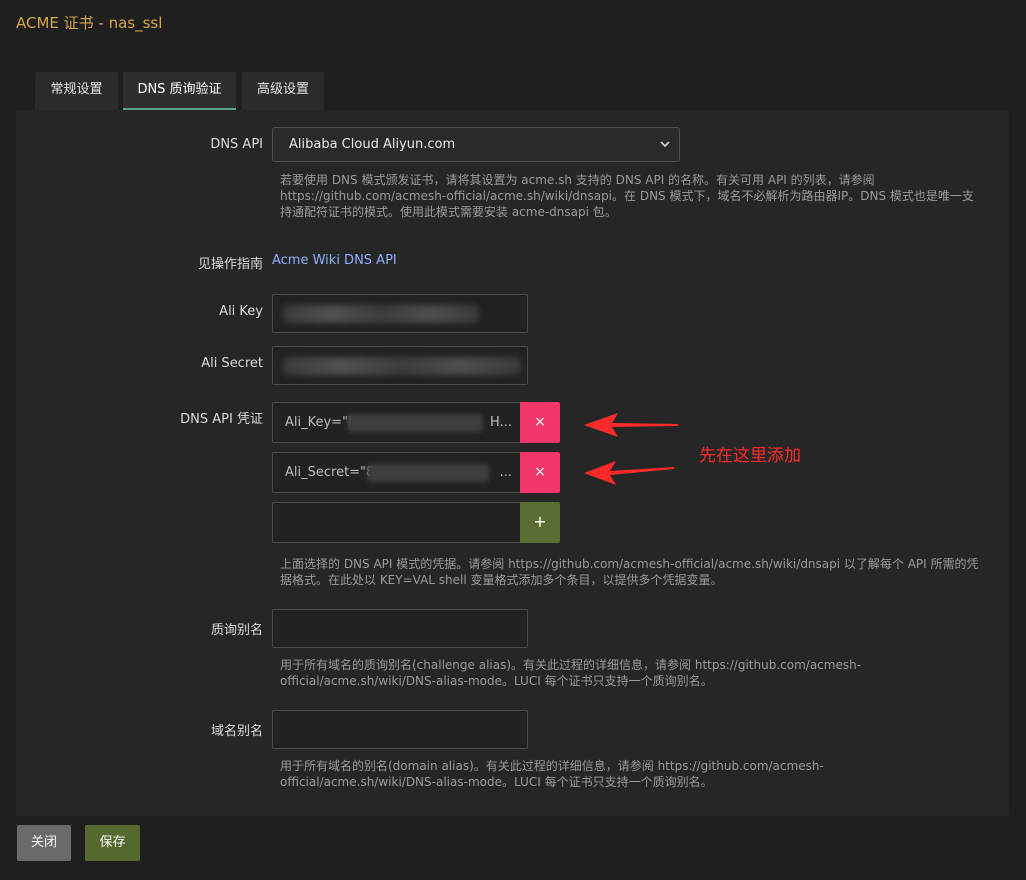 The height and width of the screenshot is (880, 1026). I want to click on dialog-title: ACME 证书 - nas_ssl, so click(89, 23).